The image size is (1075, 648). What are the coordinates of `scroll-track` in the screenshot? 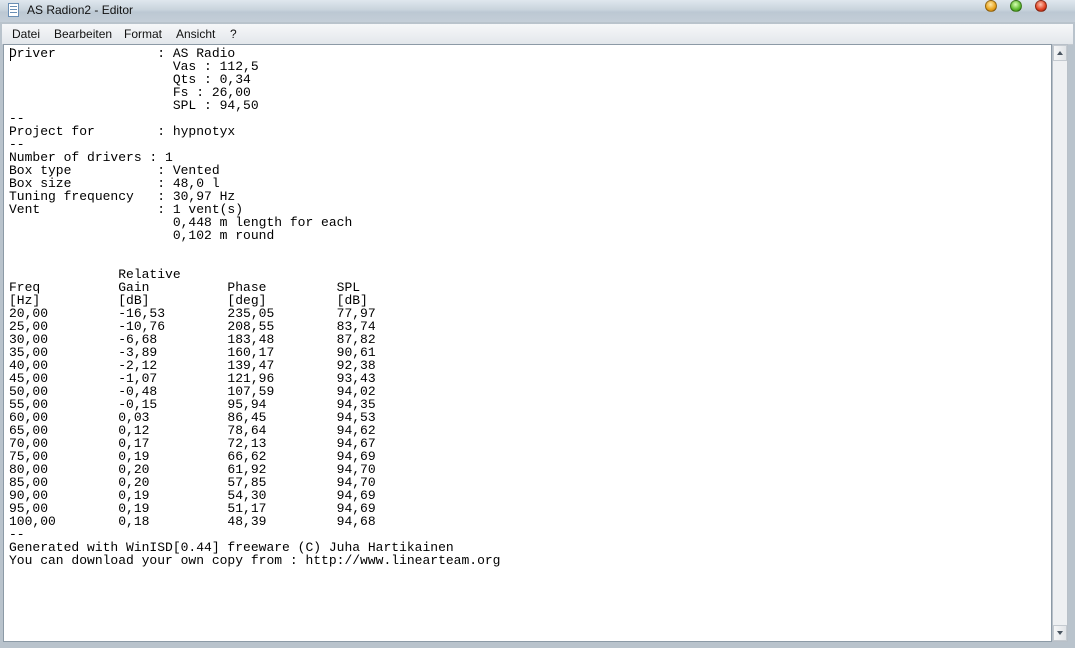 It's located at (1060, 343).